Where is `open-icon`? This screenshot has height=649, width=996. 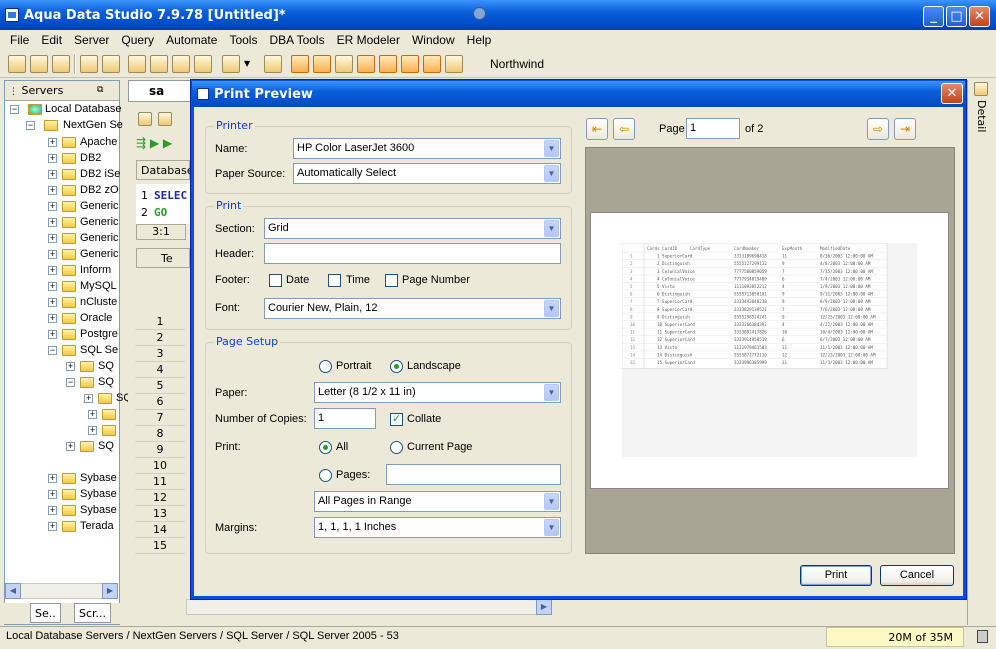 open-icon is located at coordinates (165, 119).